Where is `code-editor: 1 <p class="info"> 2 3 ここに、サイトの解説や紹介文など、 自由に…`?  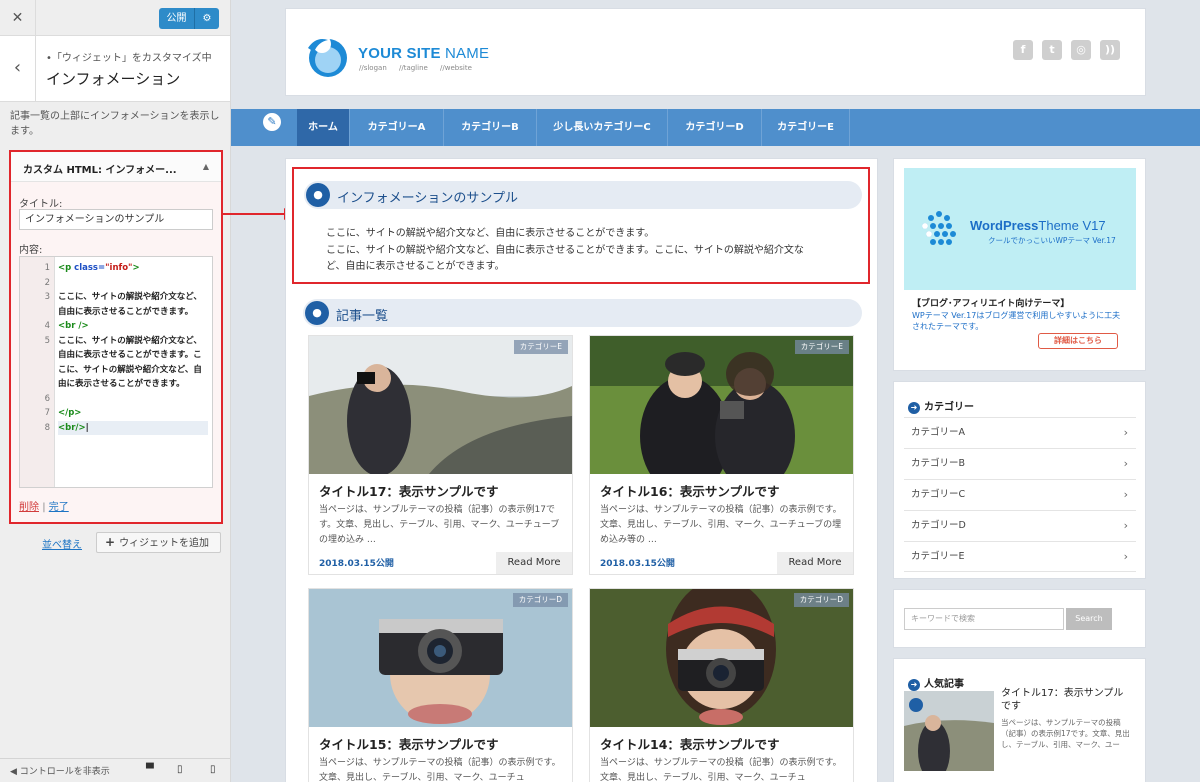 code-editor: 1 <p class="info"> 2 3 ここに、サイトの解説や紹介文など、 自由に… is located at coordinates (116, 372).